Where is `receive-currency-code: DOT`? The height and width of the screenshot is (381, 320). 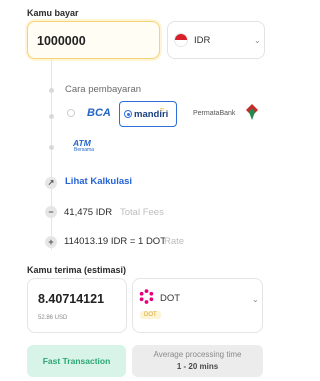
receive-currency-code: DOT is located at coordinates (170, 298).